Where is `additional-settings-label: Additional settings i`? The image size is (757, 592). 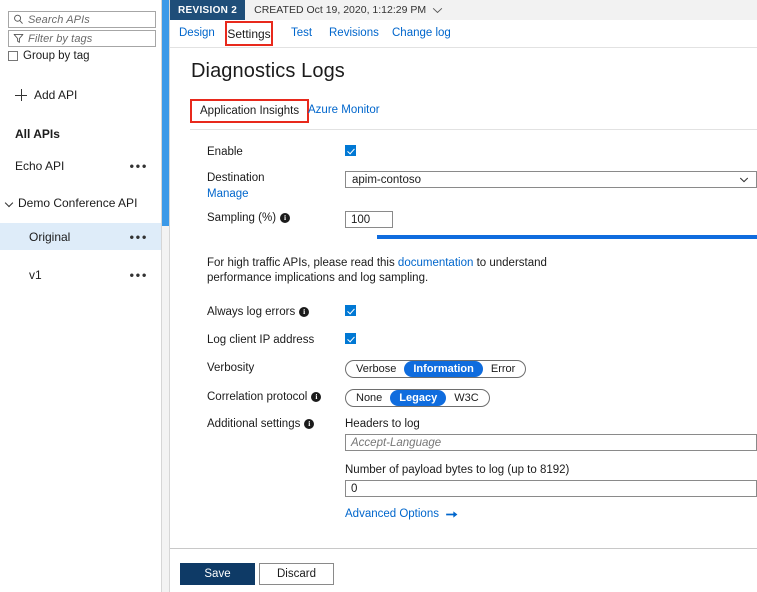
additional-settings-label: Additional settings i is located at coordinates (261, 424).